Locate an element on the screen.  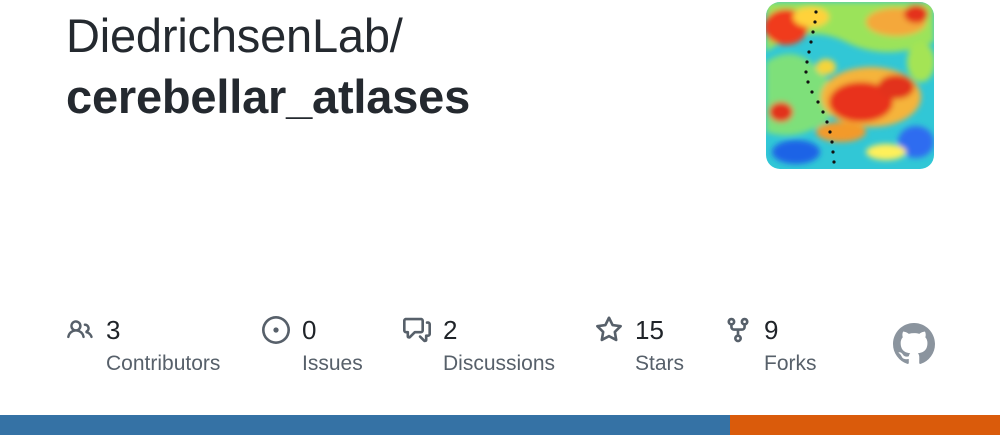
contributors-stat: 3 Contributors is located at coordinates (143, 345).